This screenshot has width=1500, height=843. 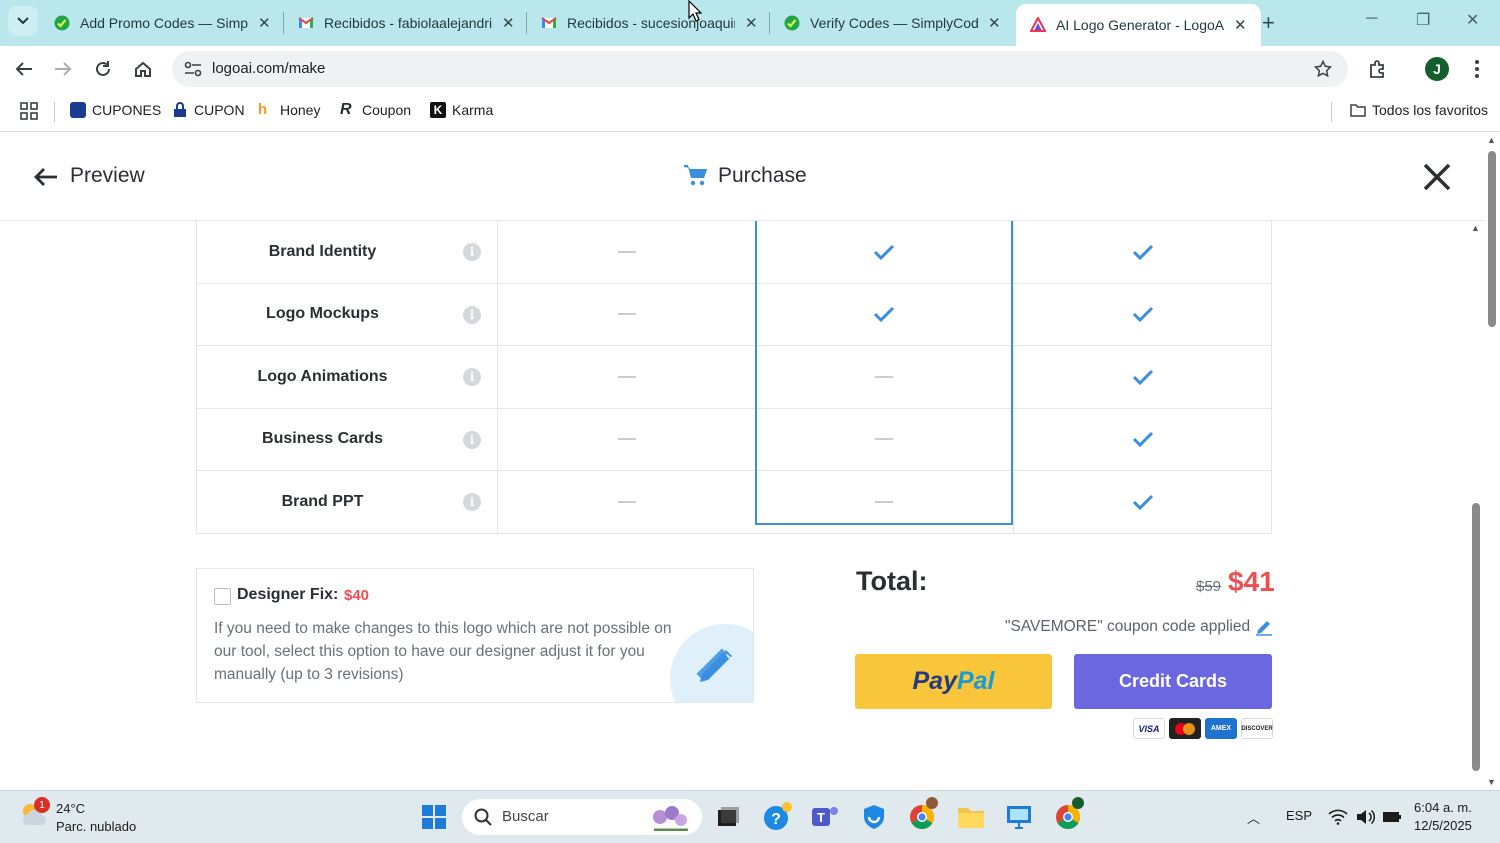 I want to click on scroll-down-icon: ▼, so click(x=1491, y=782).